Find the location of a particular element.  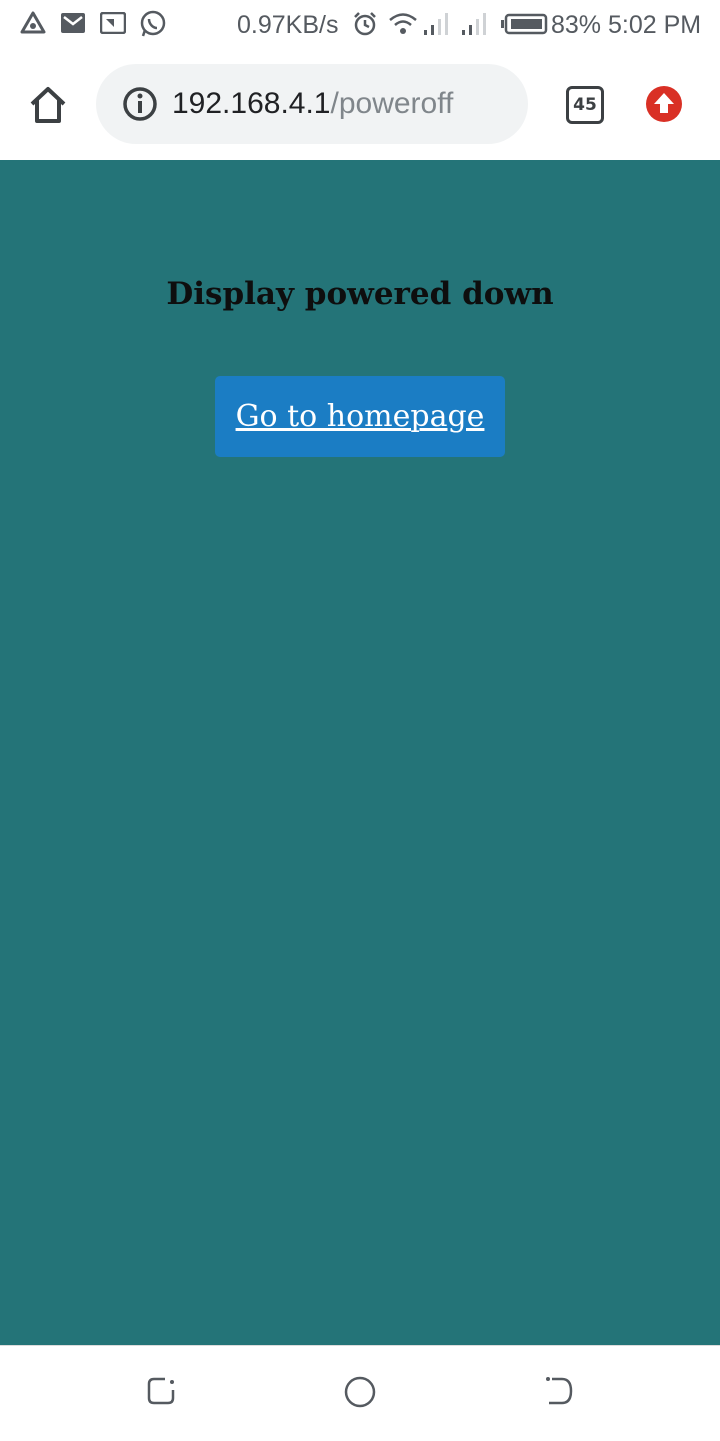

alarm-icon is located at coordinates (365, 24).